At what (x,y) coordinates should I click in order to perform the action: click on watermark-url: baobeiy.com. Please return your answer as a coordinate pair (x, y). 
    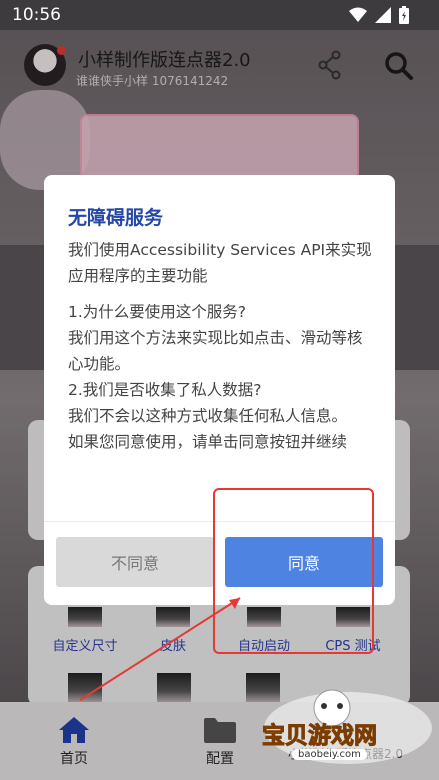
    Looking at the image, I should click on (329, 754).